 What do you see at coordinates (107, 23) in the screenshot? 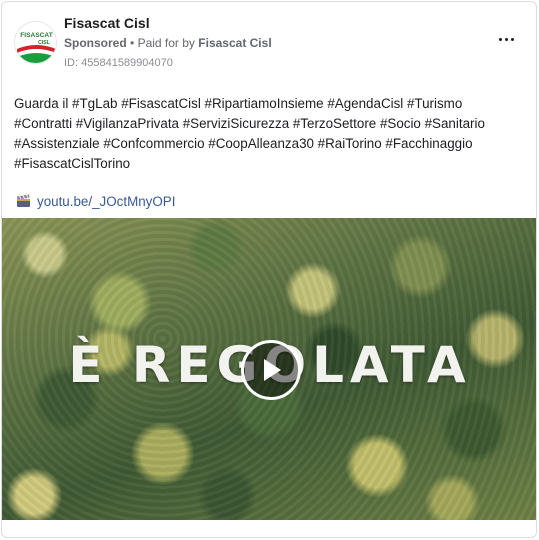
I see `page-name-link: Fisascat Cisl` at bounding box center [107, 23].